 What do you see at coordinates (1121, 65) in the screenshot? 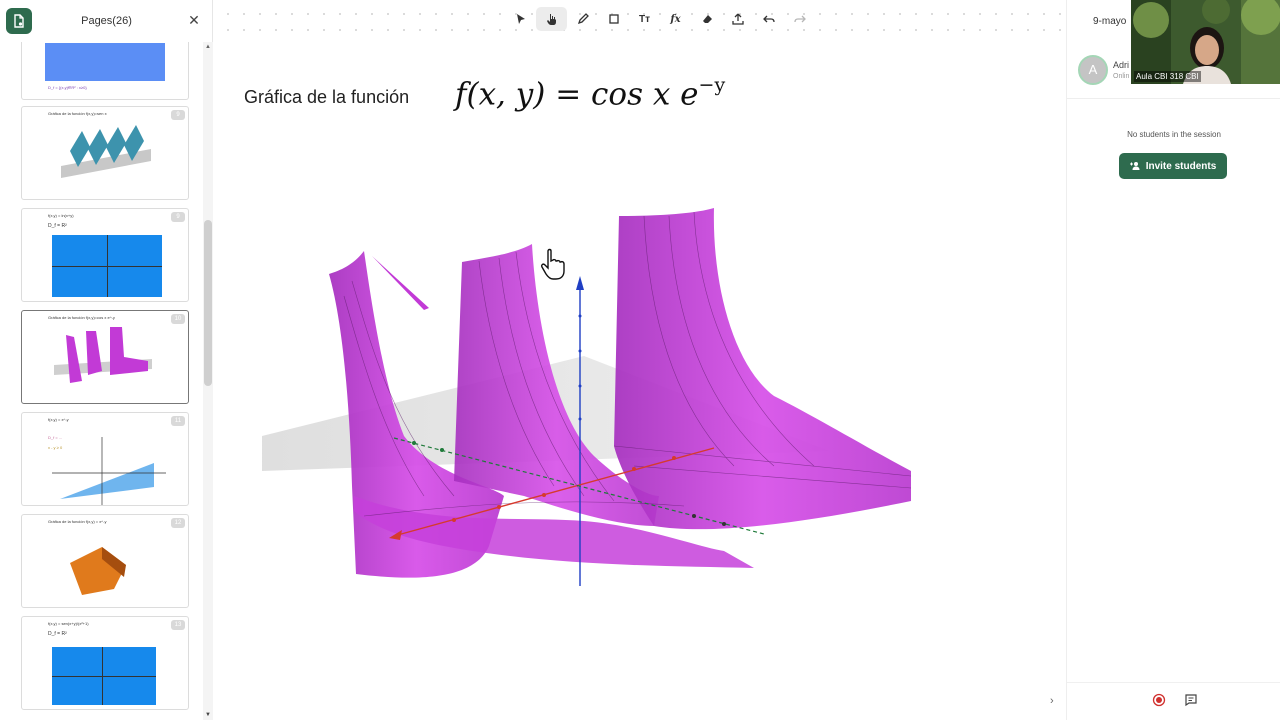
I see `participant-name: Adri` at bounding box center [1121, 65].